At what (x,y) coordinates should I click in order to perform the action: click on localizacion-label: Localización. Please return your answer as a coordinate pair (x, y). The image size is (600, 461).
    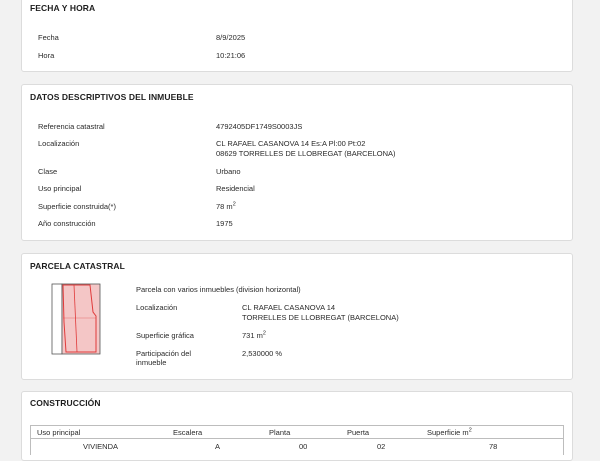
    Looking at the image, I should click on (59, 143).